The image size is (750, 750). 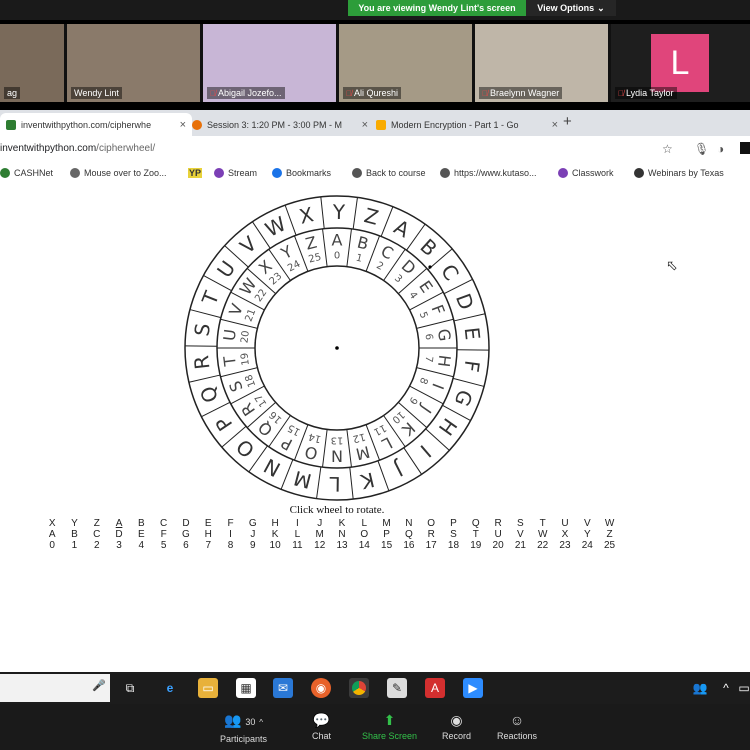 I want to click on participant-tile: ag, so click(x=32, y=63).